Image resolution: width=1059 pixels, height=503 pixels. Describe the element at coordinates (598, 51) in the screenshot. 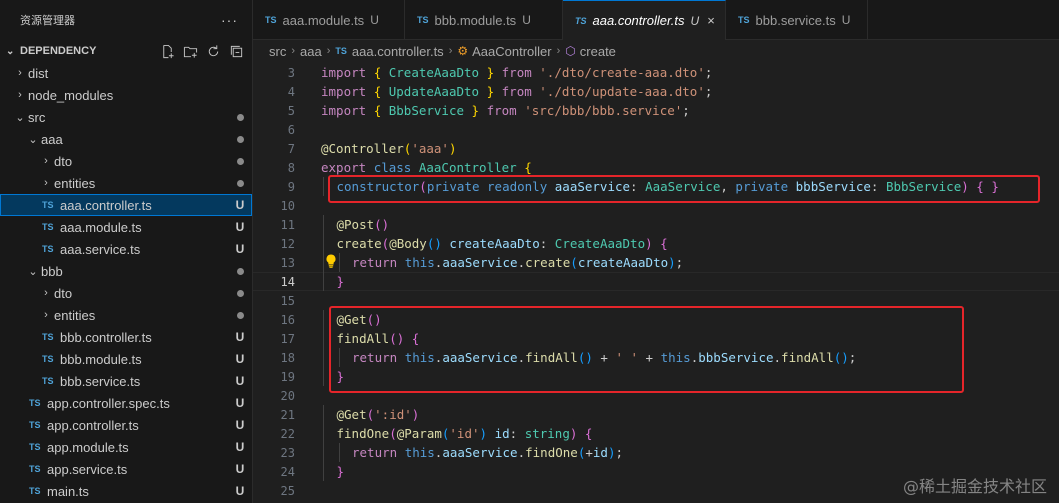

I see `breadcrumb-item-method: create` at that location.